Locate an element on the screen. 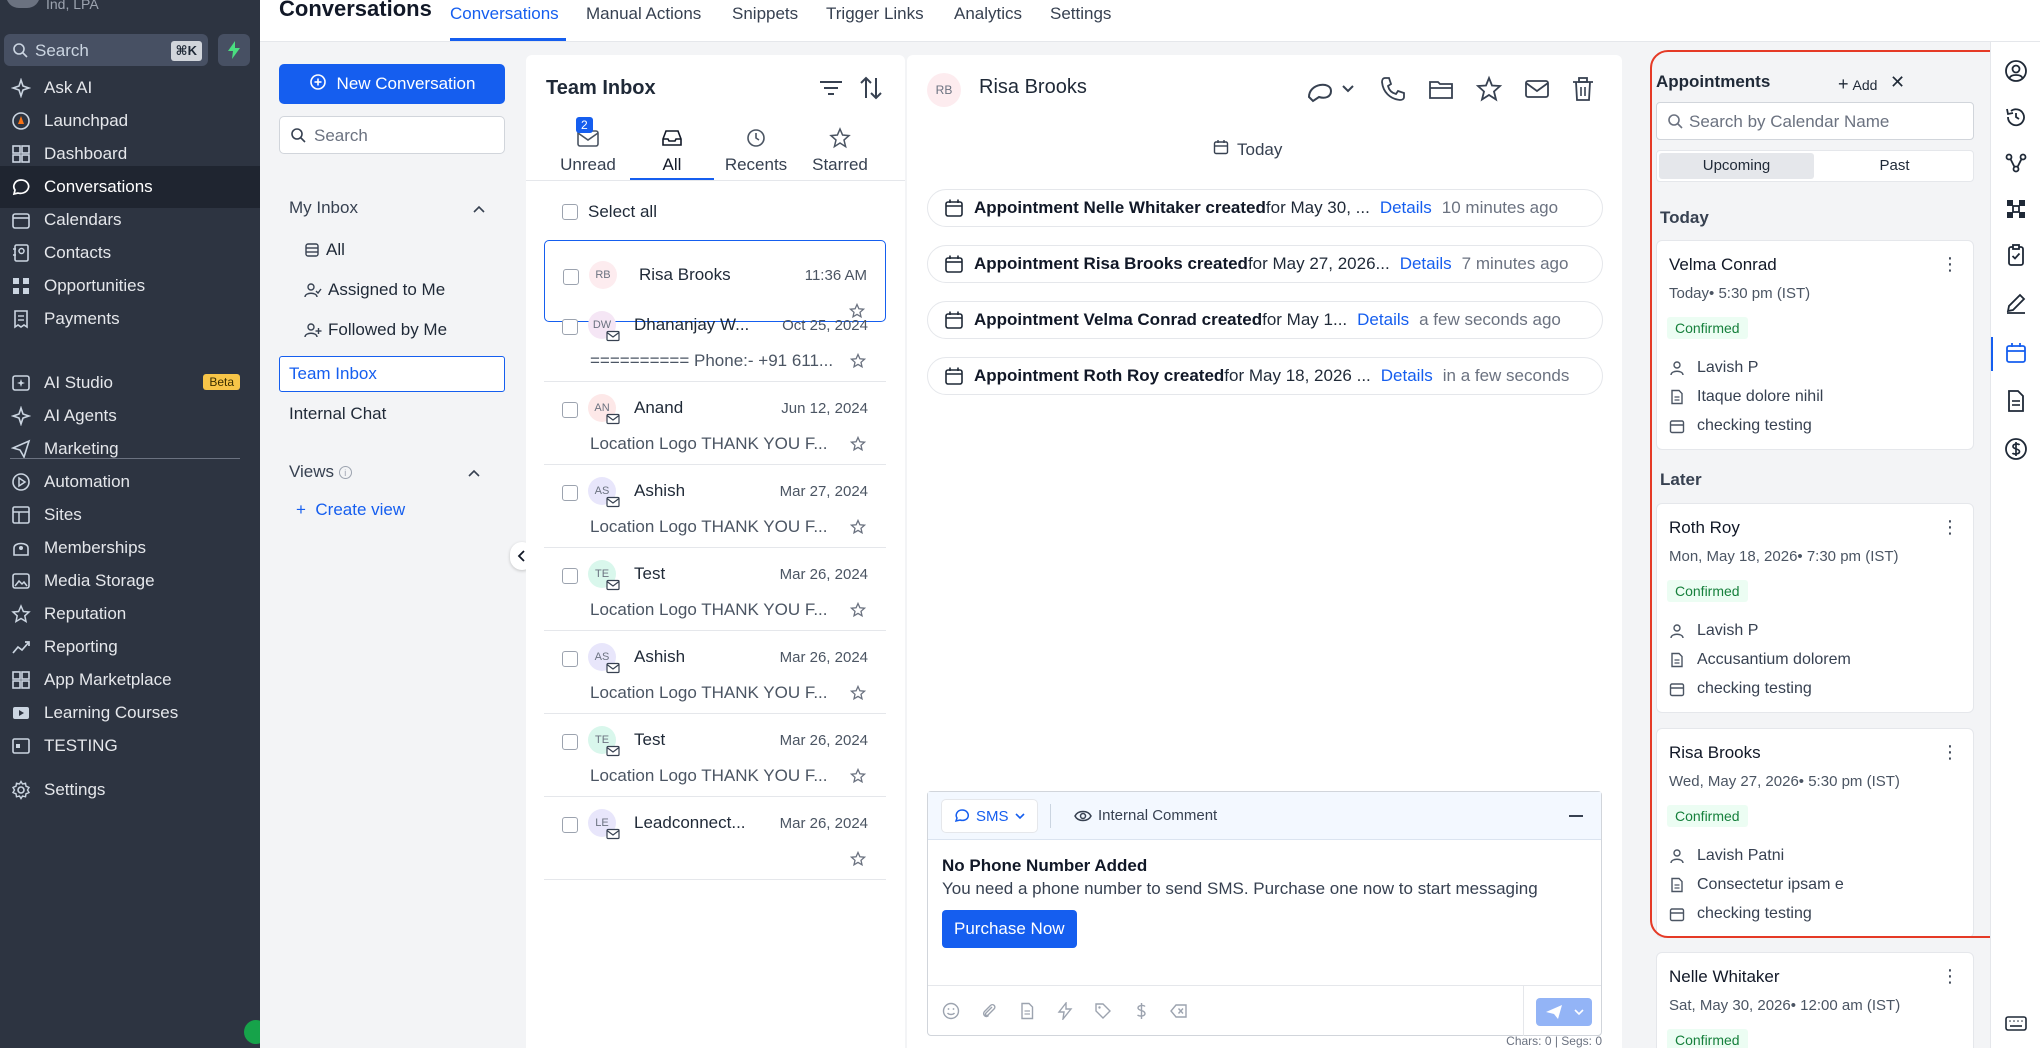  emoji-icon is located at coordinates (951, 1011).